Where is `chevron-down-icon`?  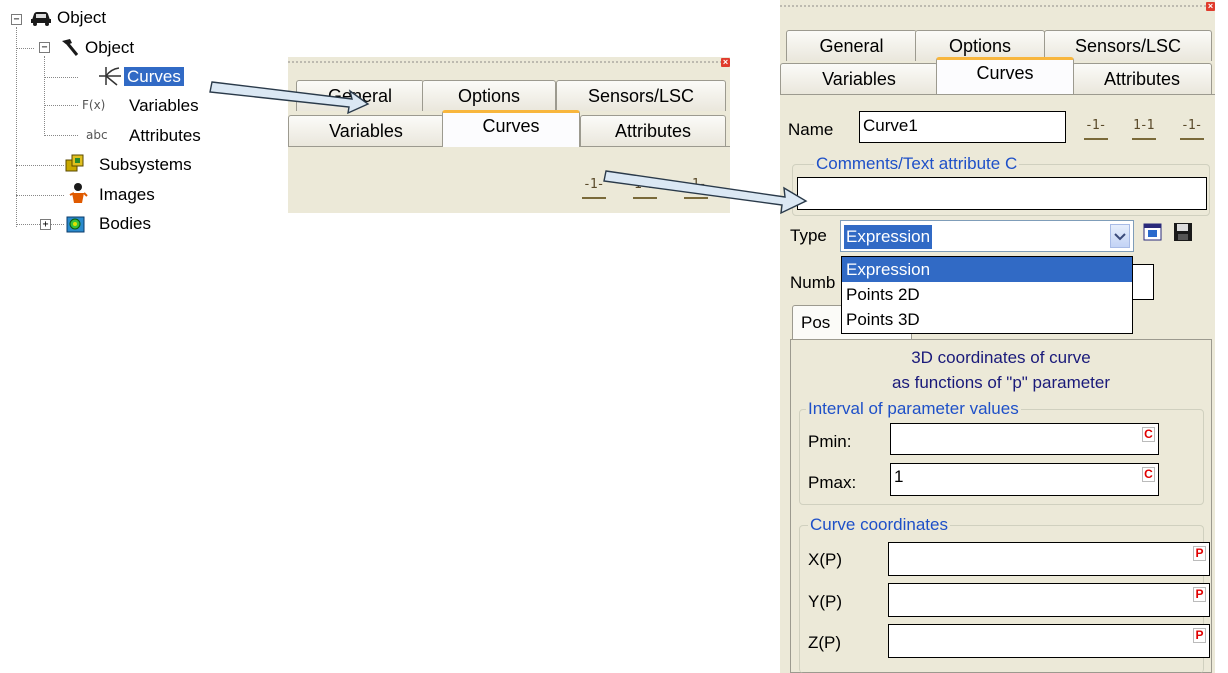
chevron-down-icon is located at coordinates (1120, 237).